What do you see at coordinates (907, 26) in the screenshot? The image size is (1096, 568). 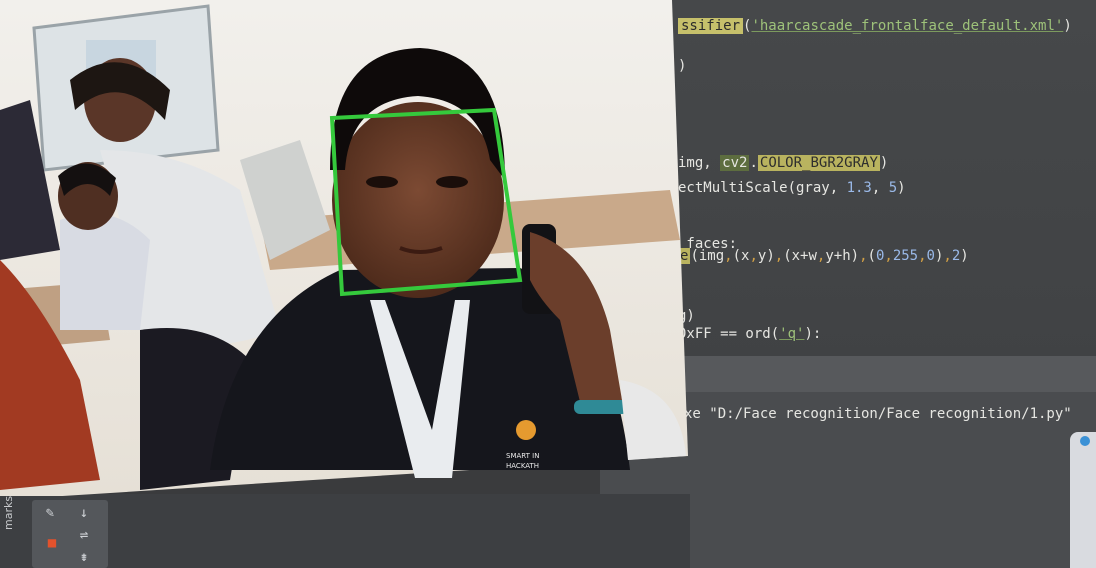 I see `code-token: 'haarcascade_frontalface_default.xml'` at bounding box center [907, 26].